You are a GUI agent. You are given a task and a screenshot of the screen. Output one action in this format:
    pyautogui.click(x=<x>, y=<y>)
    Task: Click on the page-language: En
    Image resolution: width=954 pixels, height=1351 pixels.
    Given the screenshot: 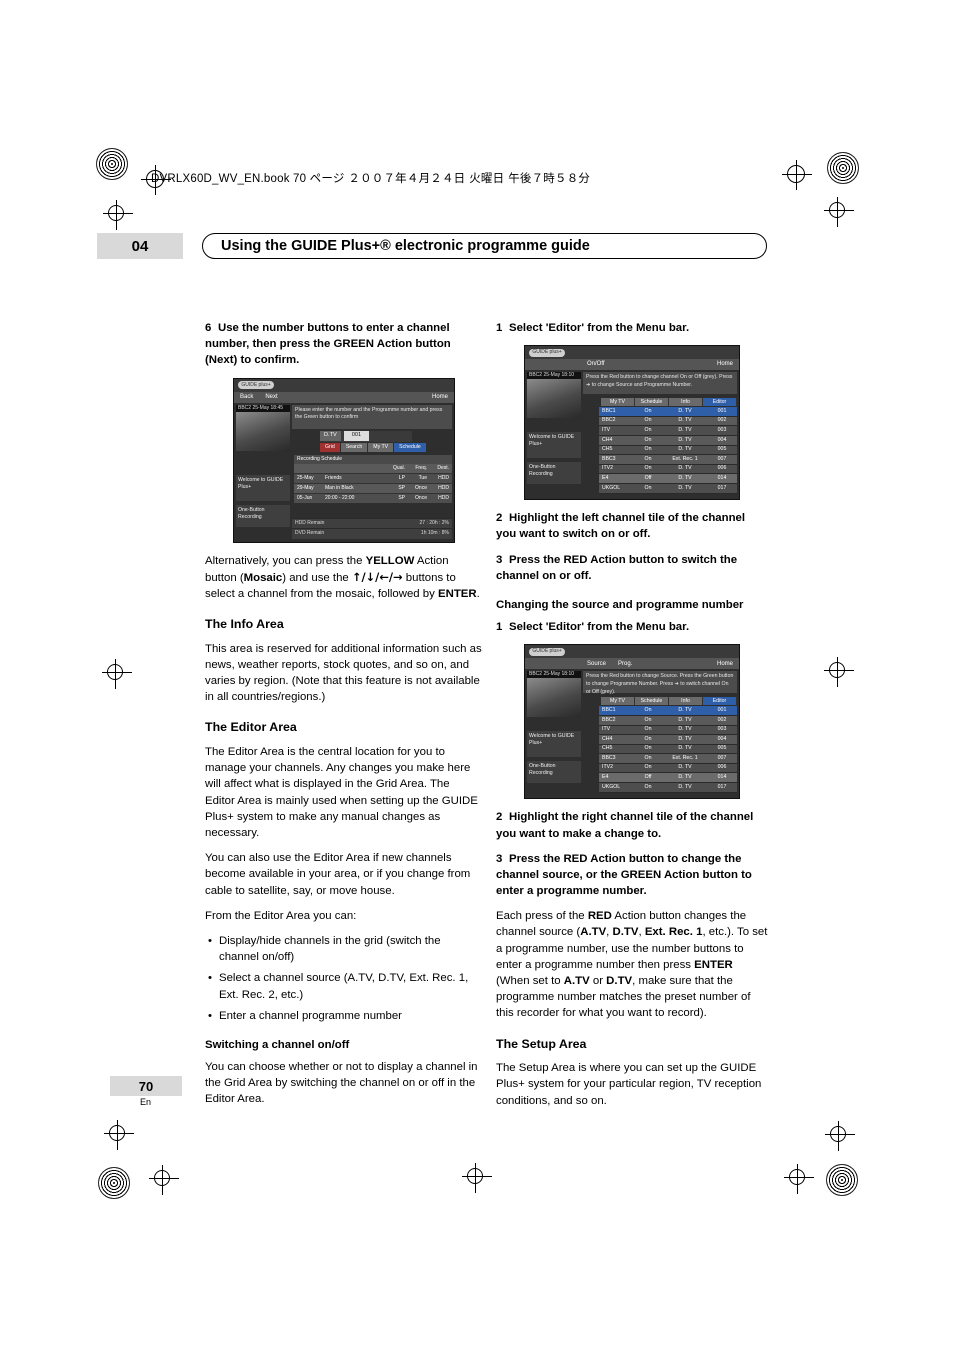 What is the action you would take?
    pyautogui.click(x=146, y=1102)
    